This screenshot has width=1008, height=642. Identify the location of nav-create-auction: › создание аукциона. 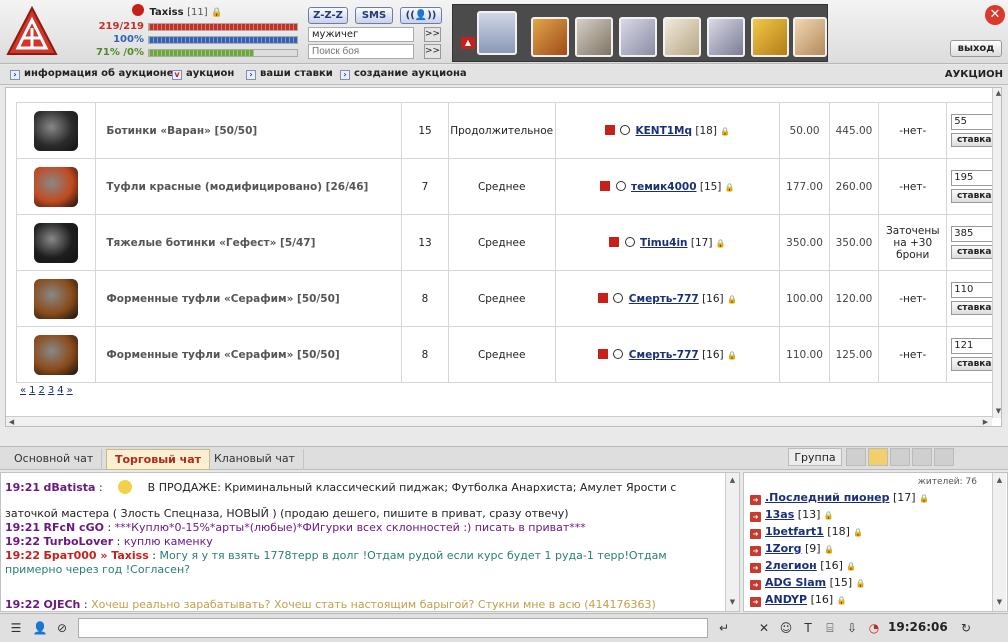
(403, 74).